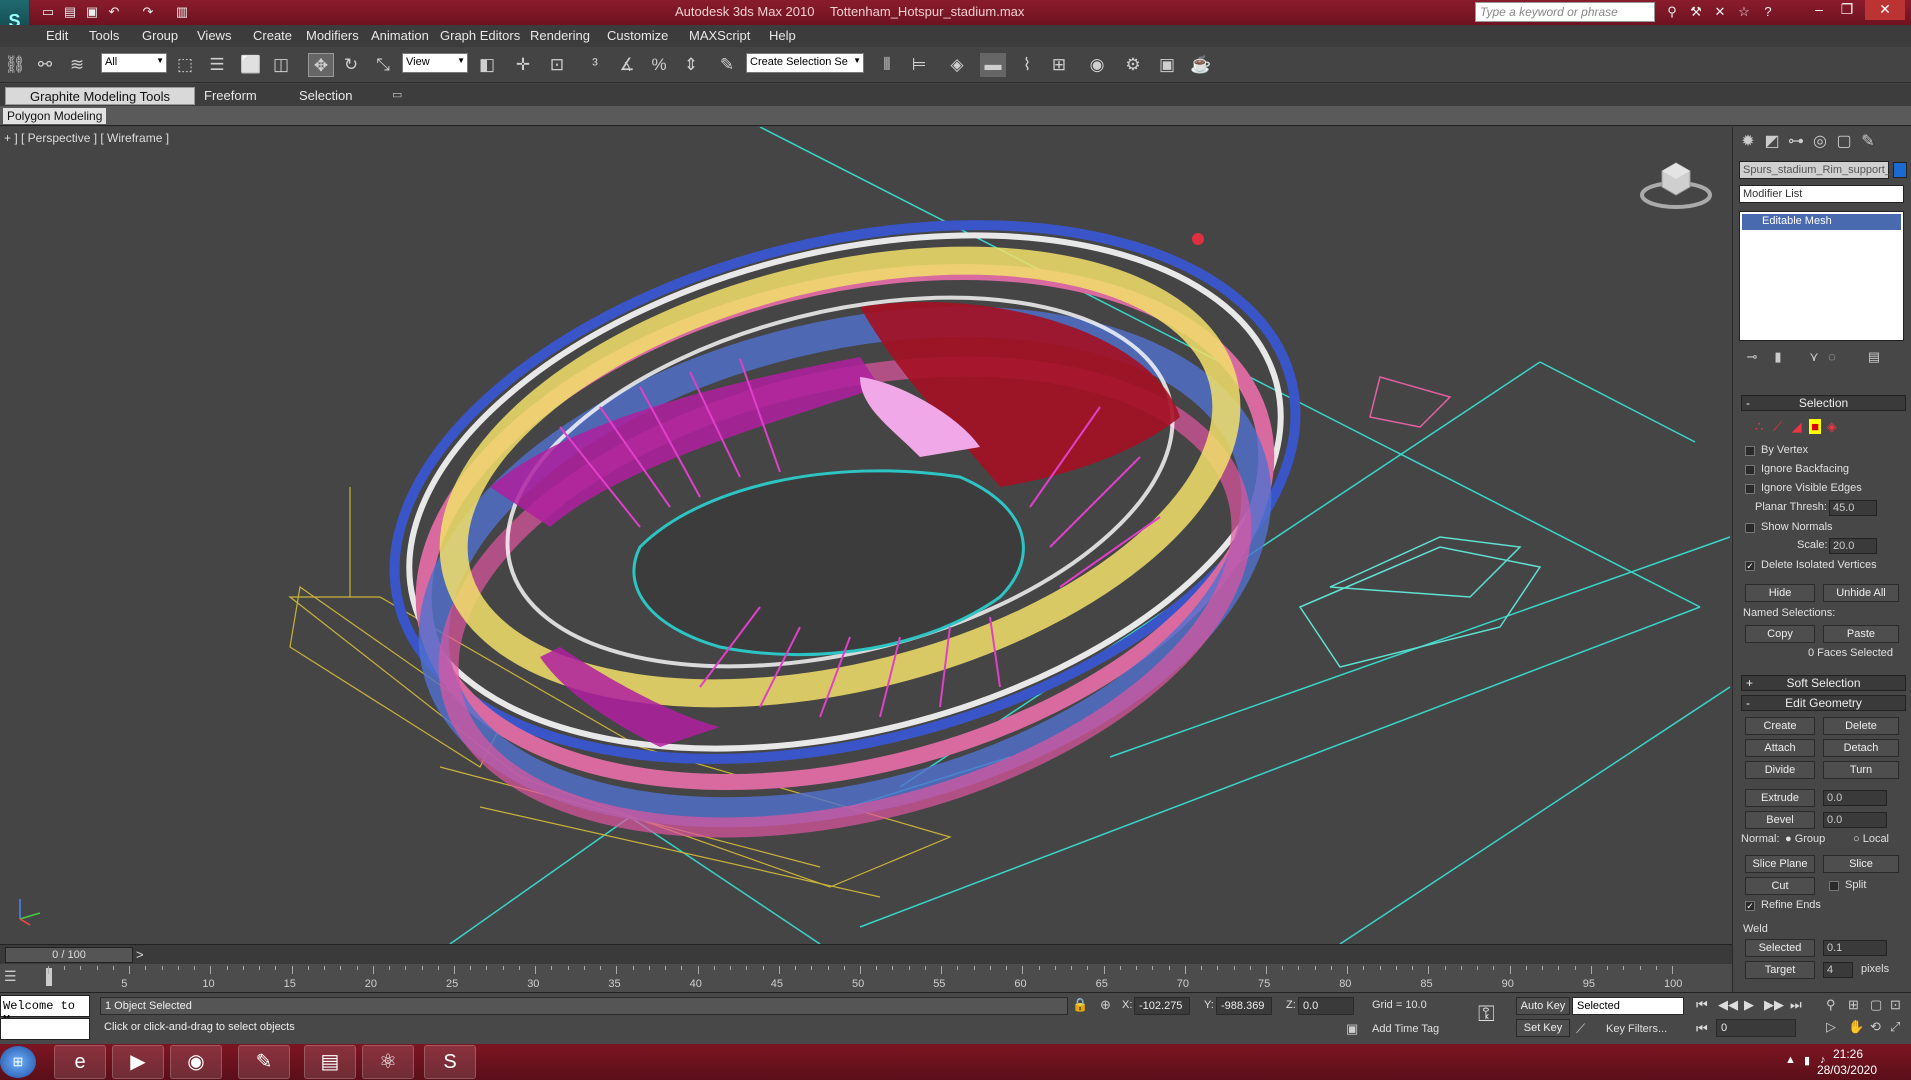  What do you see at coordinates (1875, 1027) in the screenshot?
I see `orbit-icon: ⟲` at bounding box center [1875, 1027].